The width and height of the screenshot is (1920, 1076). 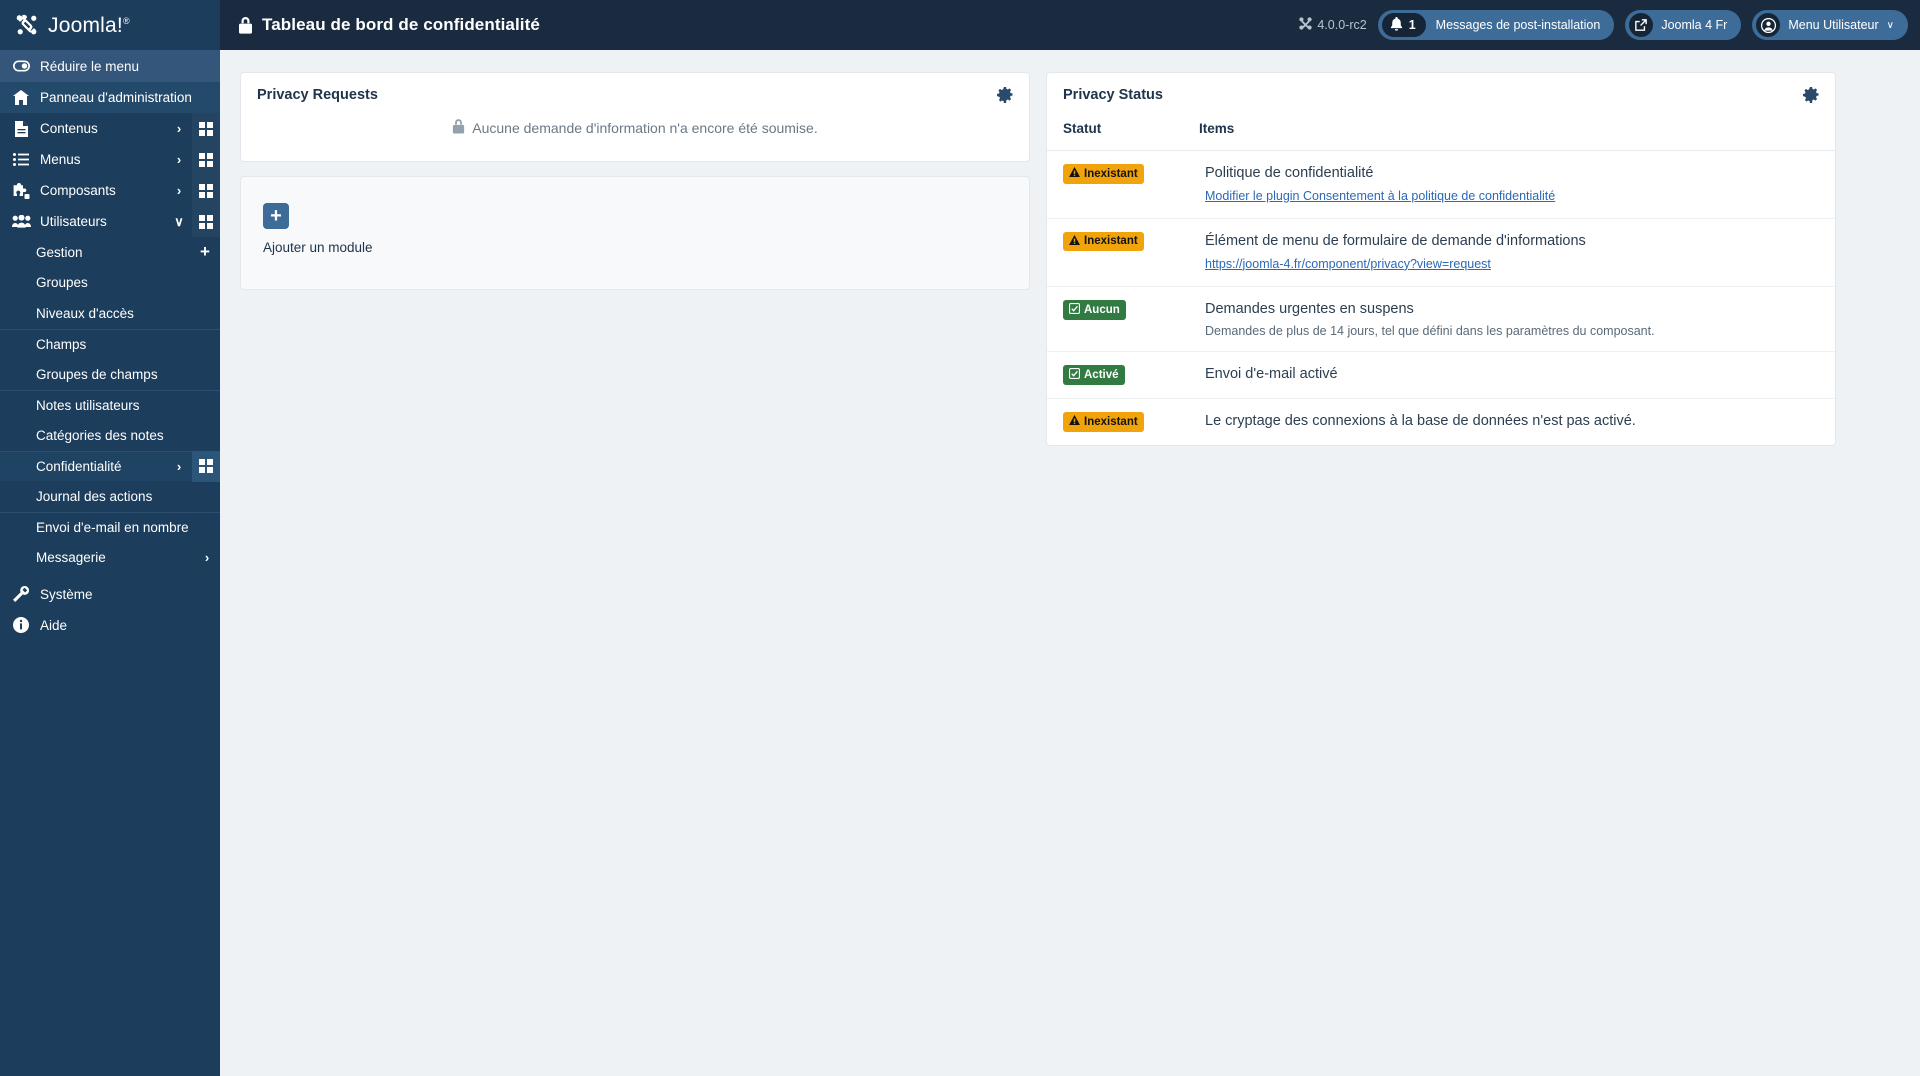 I want to click on user-menu-button: Menu Utilisateur ∨, so click(x=1830, y=25).